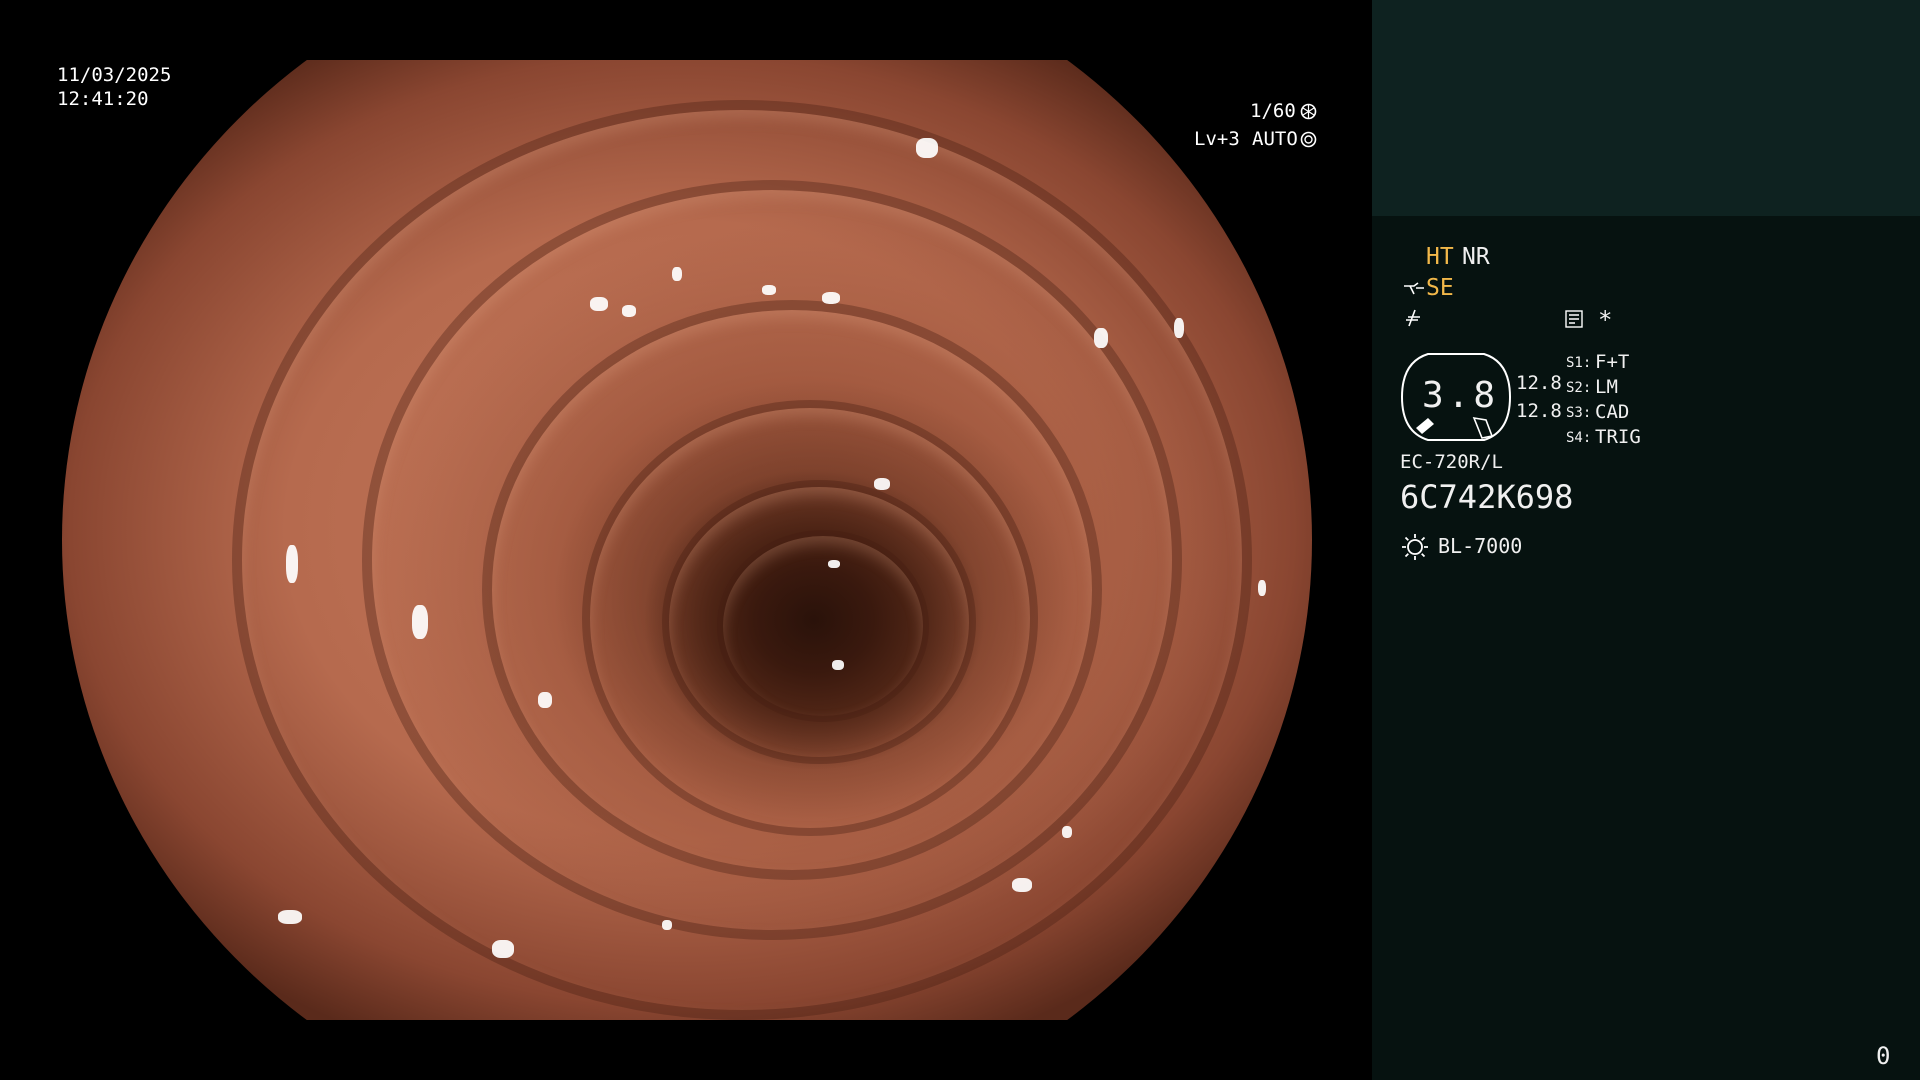  I want to click on date-readout: 11/03/2025, so click(114, 75).